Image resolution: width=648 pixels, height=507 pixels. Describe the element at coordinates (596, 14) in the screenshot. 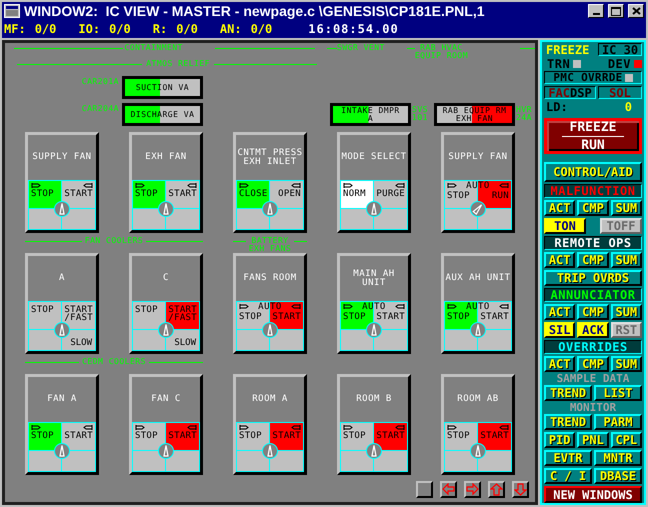

I see `minimize-icon` at that location.